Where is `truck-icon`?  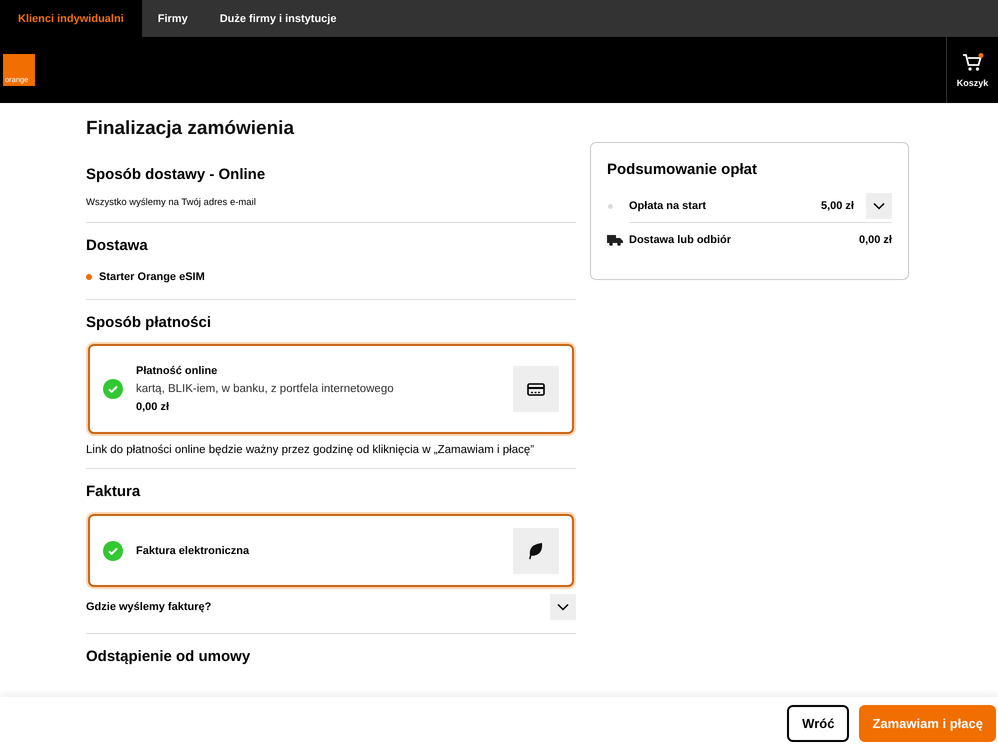 truck-icon is located at coordinates (615, 240).